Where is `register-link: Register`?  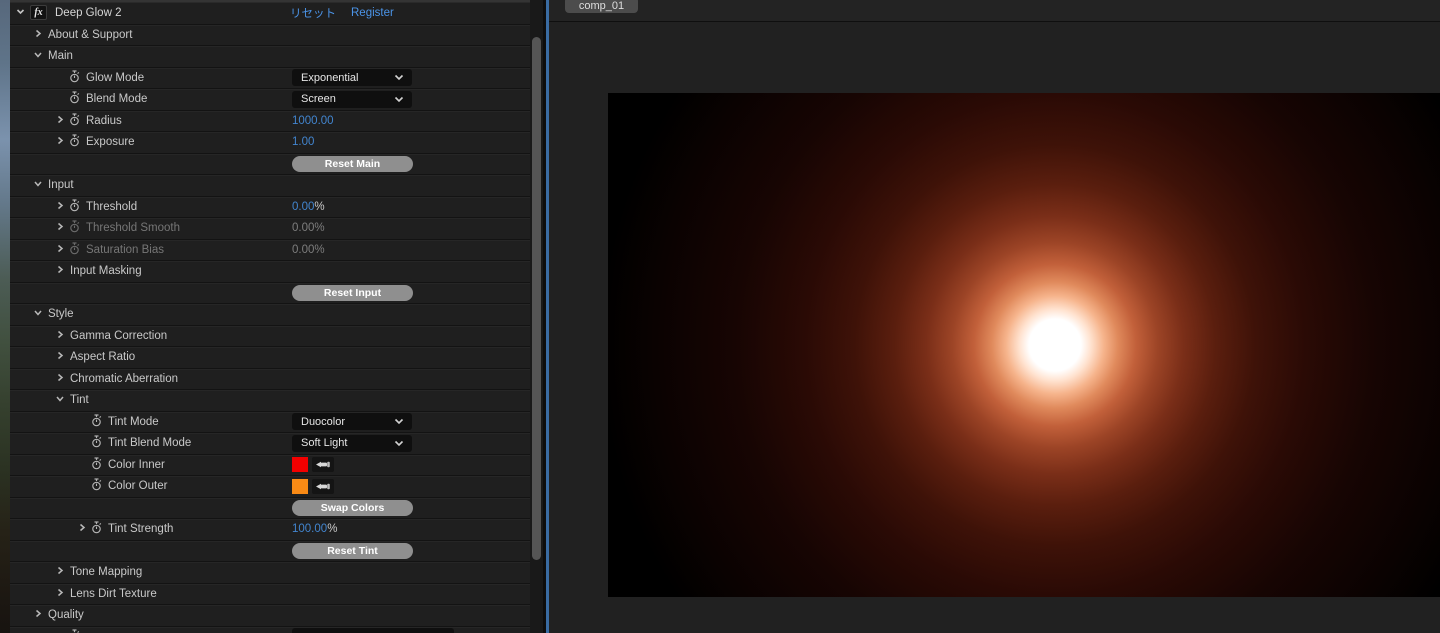 register-link: Register is located at coordinates (372, 13).